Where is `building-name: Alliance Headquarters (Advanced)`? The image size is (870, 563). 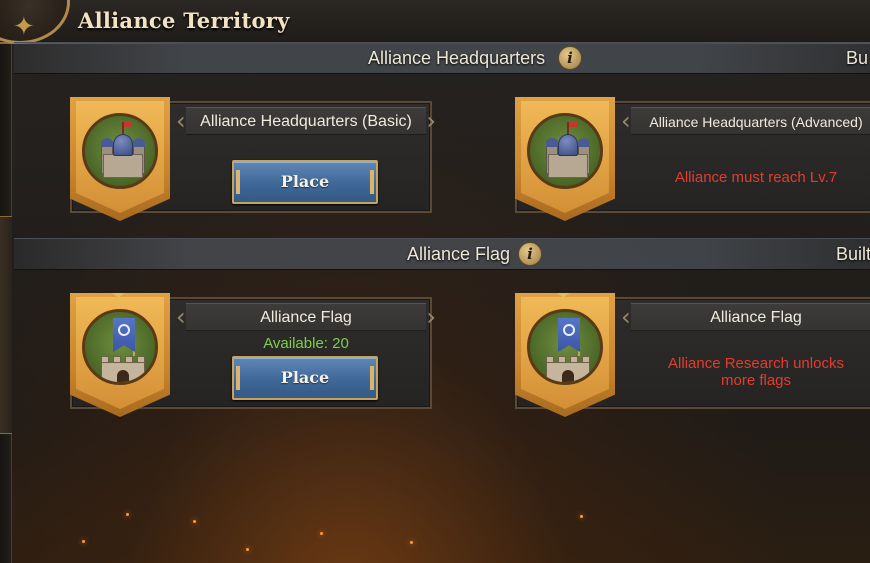 building-name: Alliance Headquarters (Advanced) is located at coordinates (756, 122).